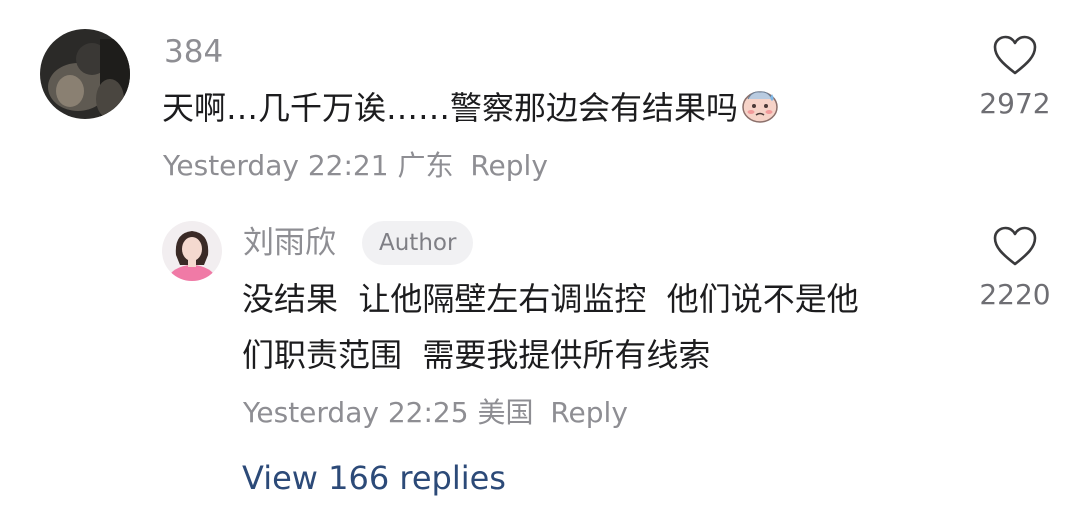 The height and width of the screenshot is (508, 1080). Describe the element at coordinates (1015, 78) in the screenshot. I see `like-button: 2972` at that location.